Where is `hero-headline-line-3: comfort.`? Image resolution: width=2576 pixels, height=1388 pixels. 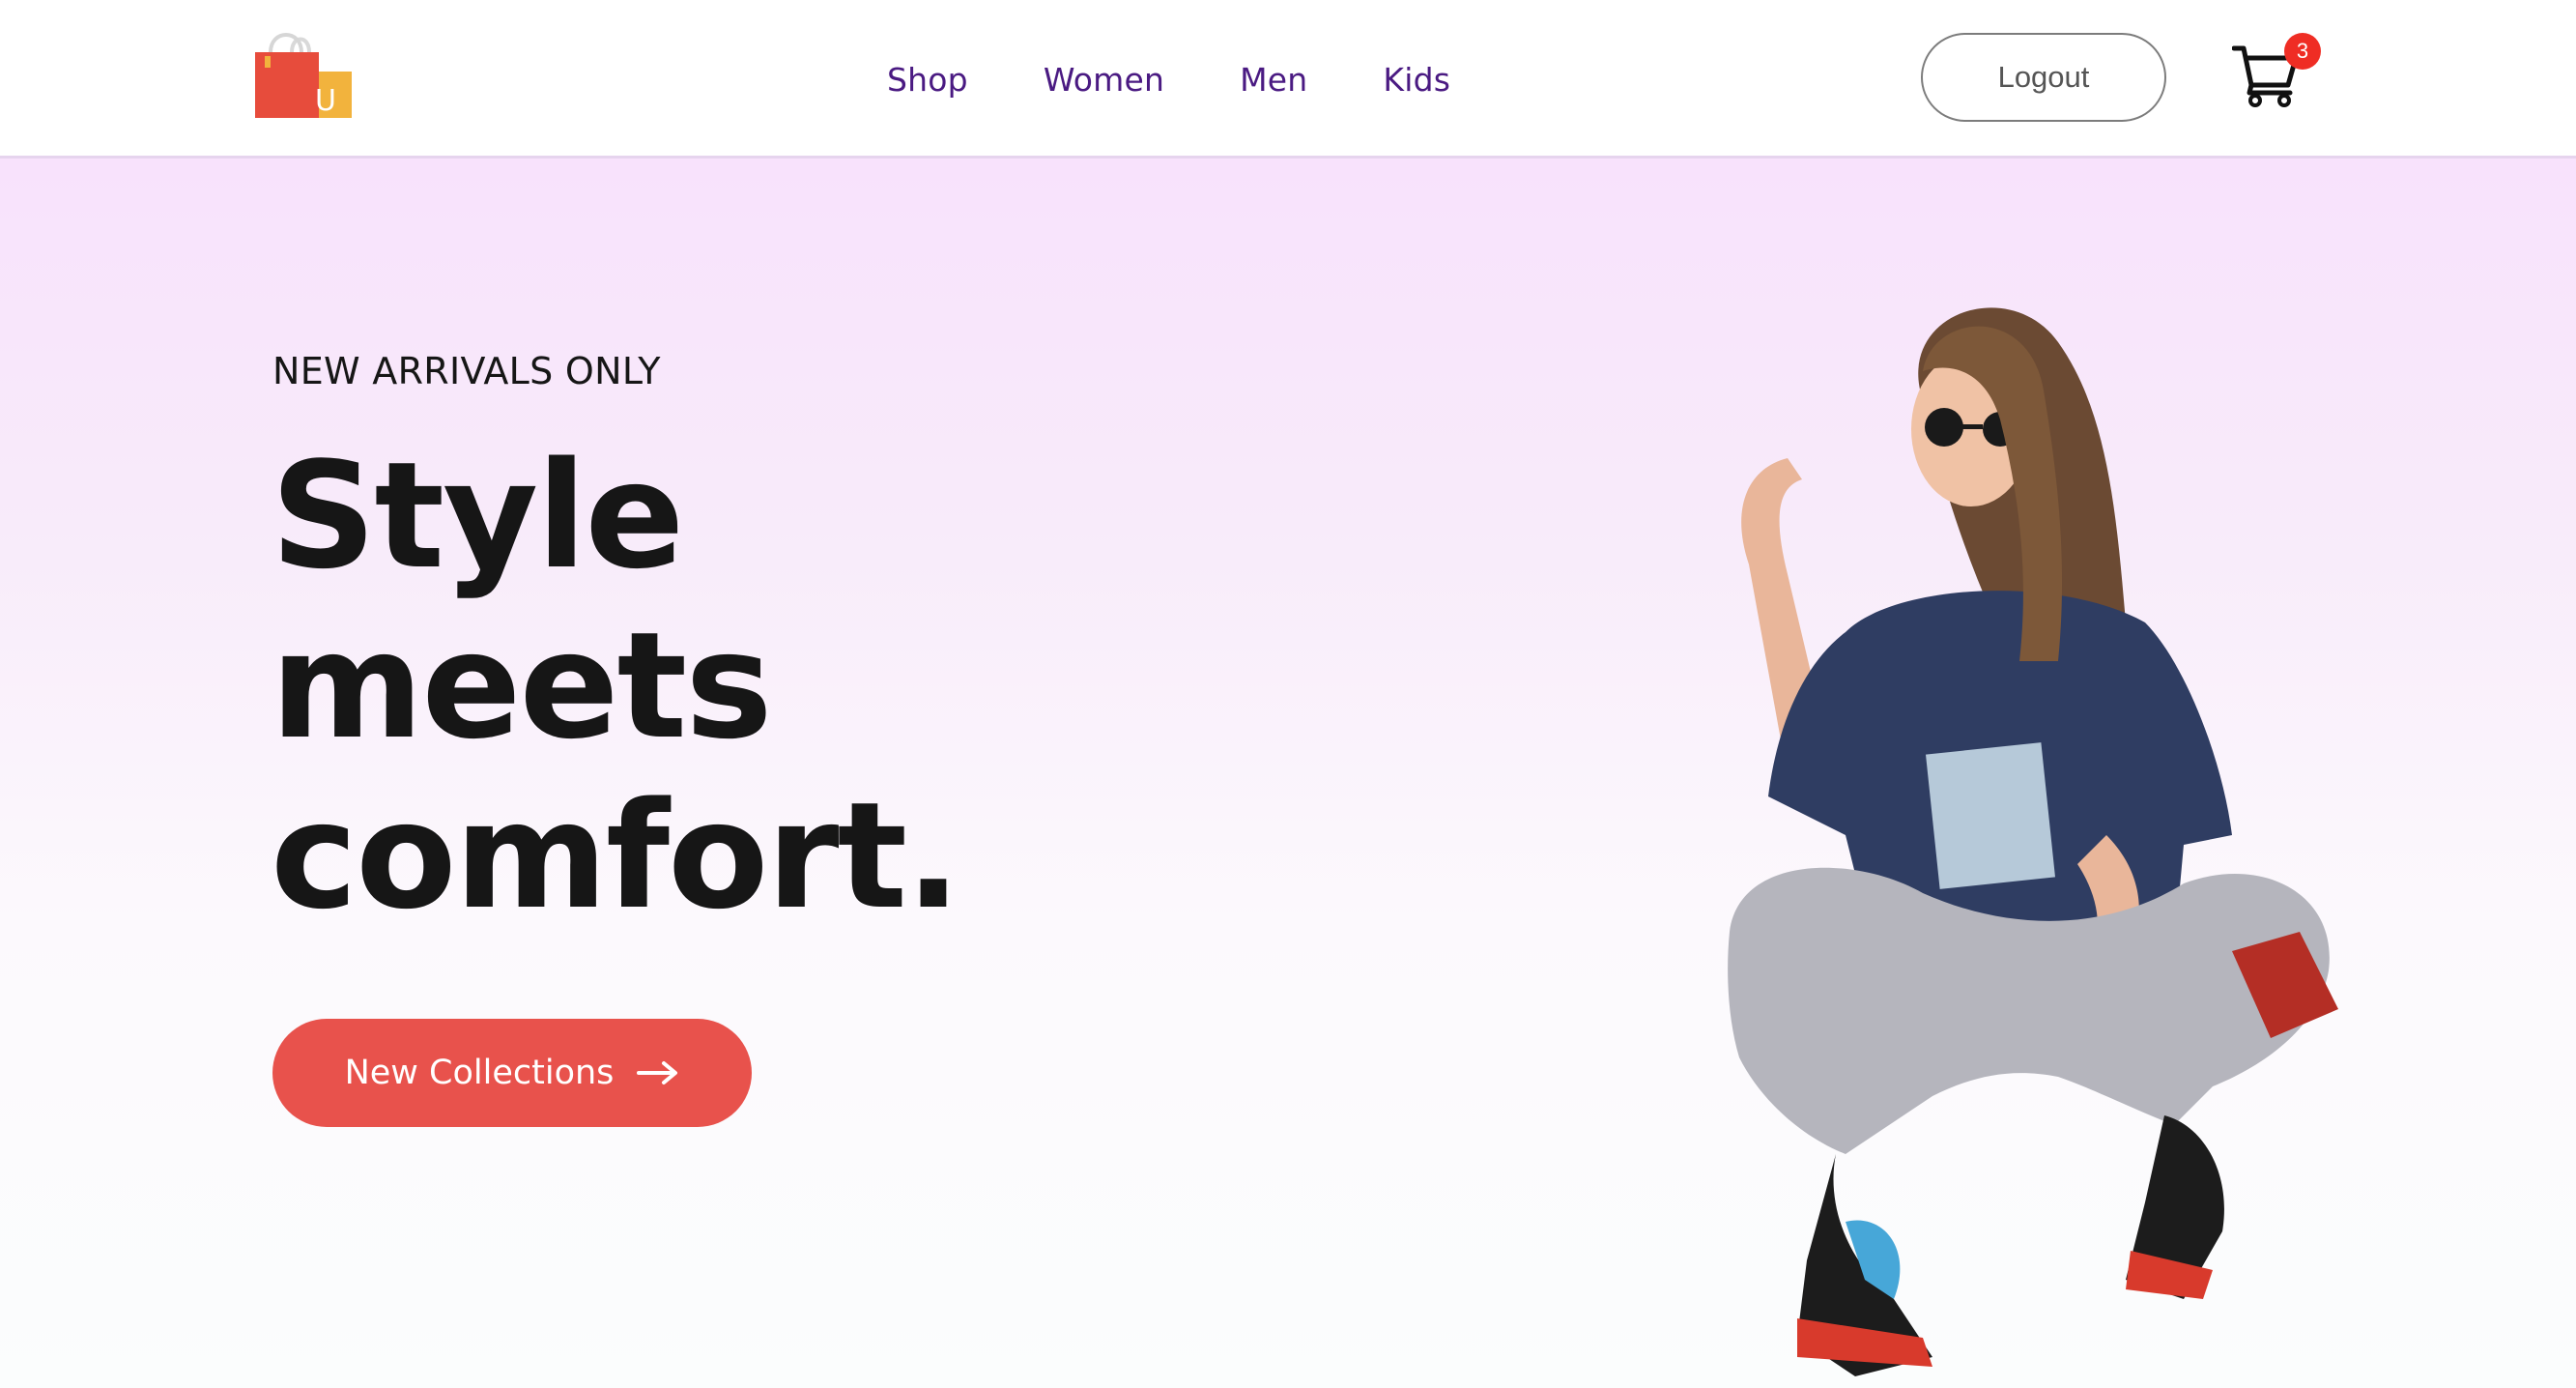
hero-headline-line-3: comfort. is located at coordinates (616, 855).